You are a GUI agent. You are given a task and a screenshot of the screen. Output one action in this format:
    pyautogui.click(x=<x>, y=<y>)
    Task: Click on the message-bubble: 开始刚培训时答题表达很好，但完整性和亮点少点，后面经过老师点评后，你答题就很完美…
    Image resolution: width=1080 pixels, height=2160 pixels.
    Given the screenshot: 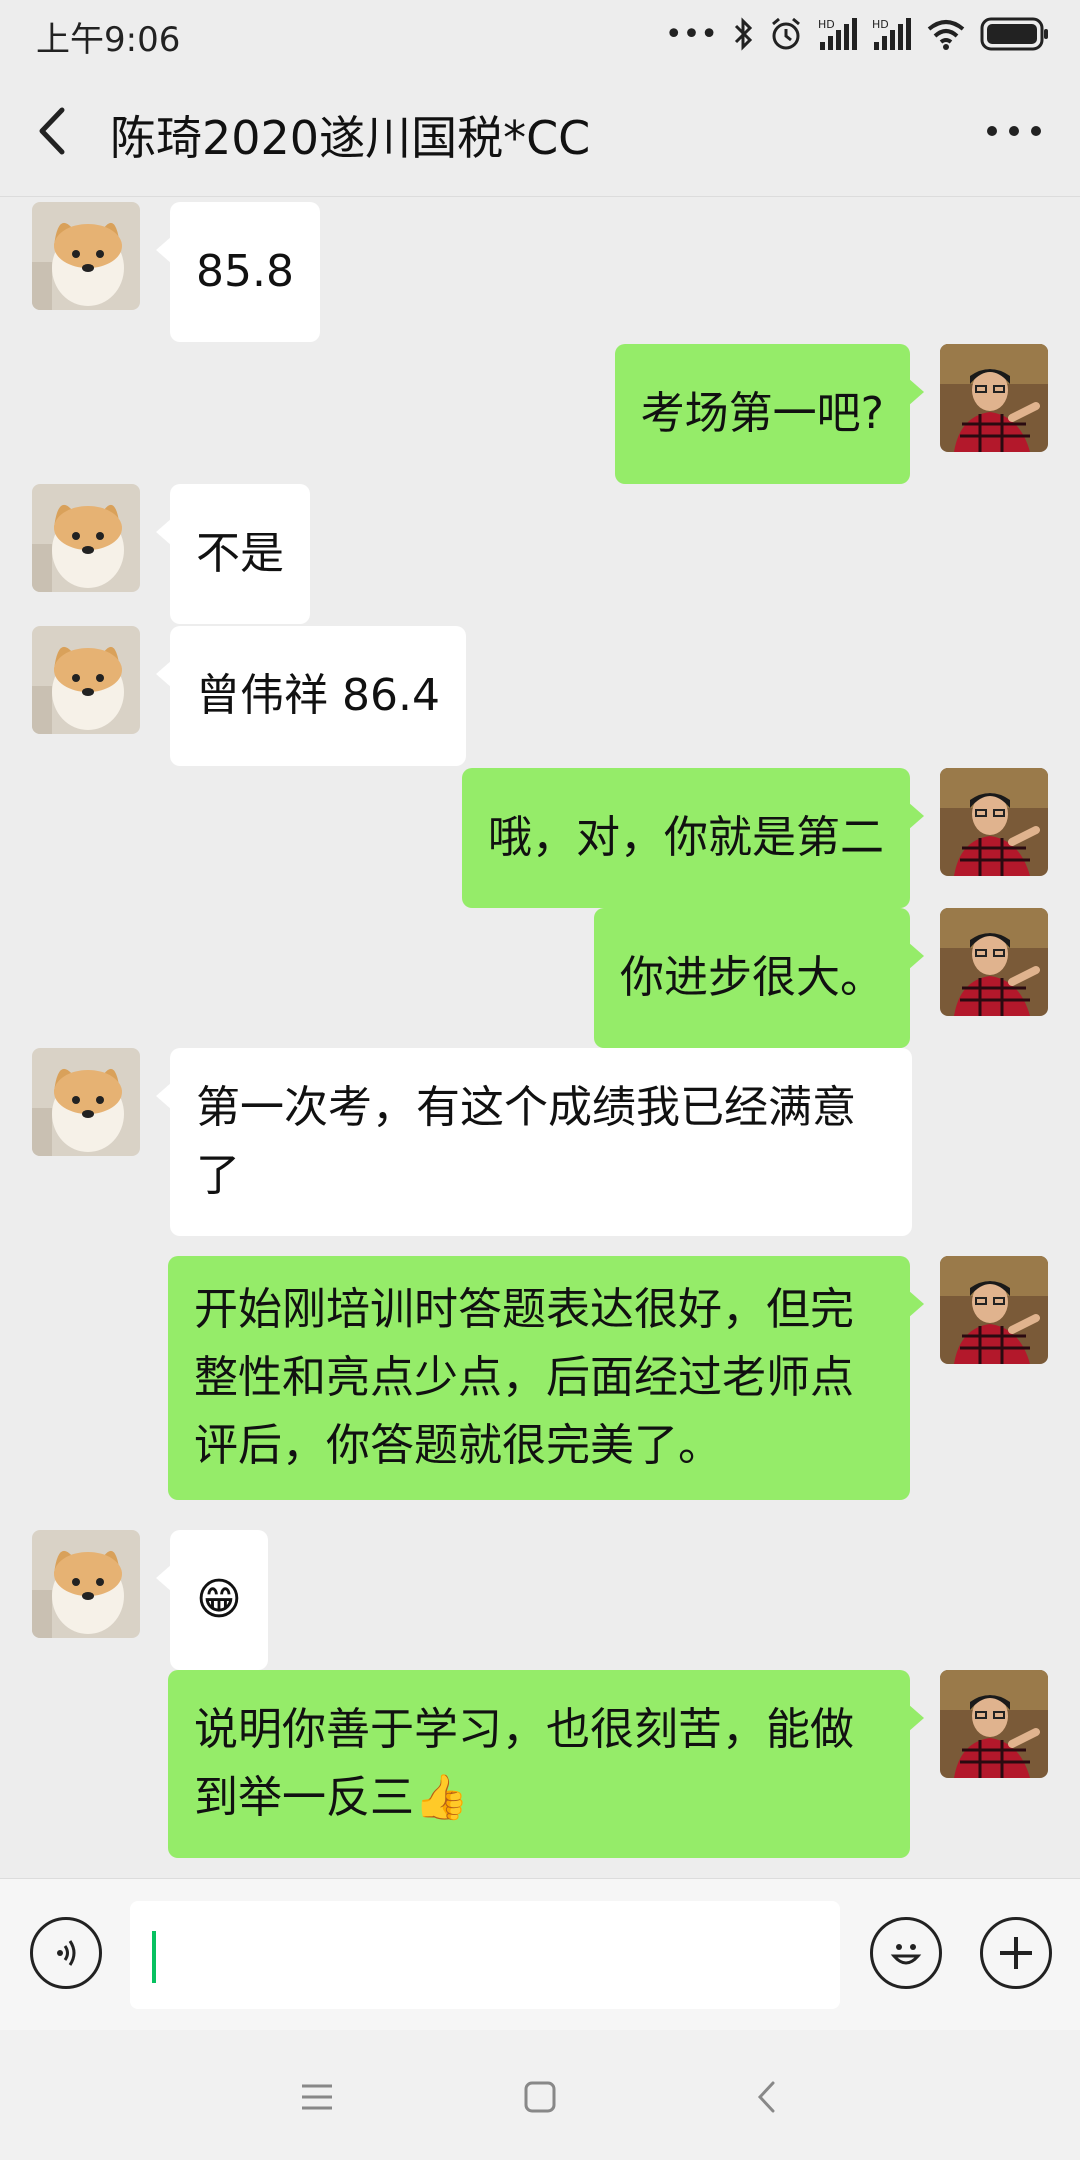 What is the action you would take?
    pyautogui.click(x=546, y=1378)
    